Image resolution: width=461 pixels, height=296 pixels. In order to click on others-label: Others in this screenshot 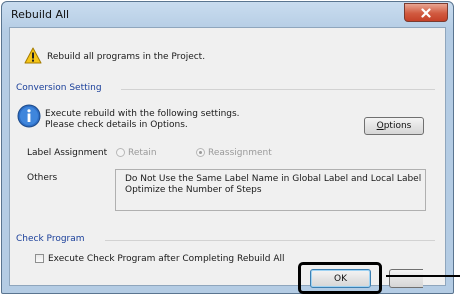, I will do `click(42, 178)`.